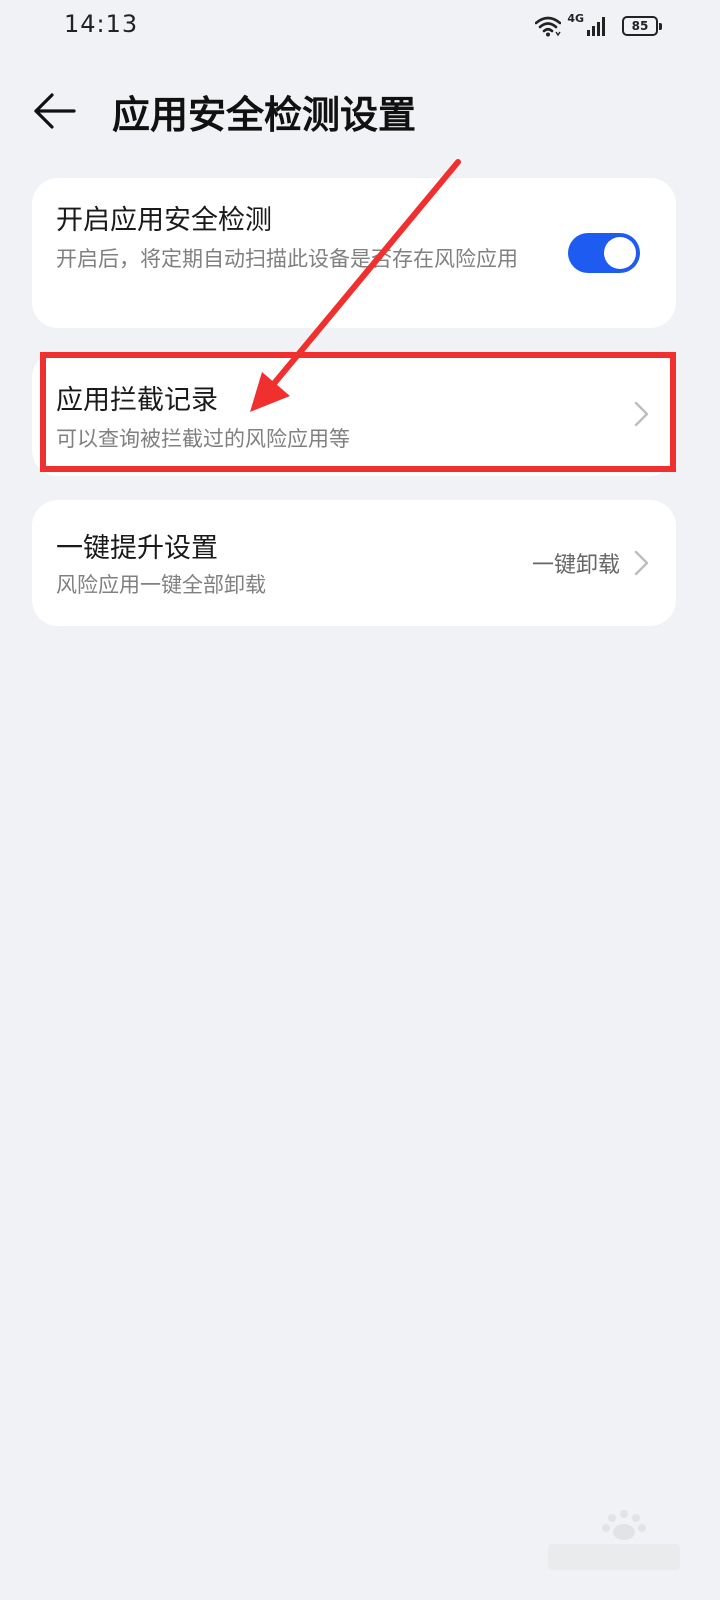 The height and width of the screenshot is (1600, 720). What do you see at coordinates (575, 565) in the screenshot?
I see `one-click-upgrade-value: 一键卸载` at bounding box center [575, 565].